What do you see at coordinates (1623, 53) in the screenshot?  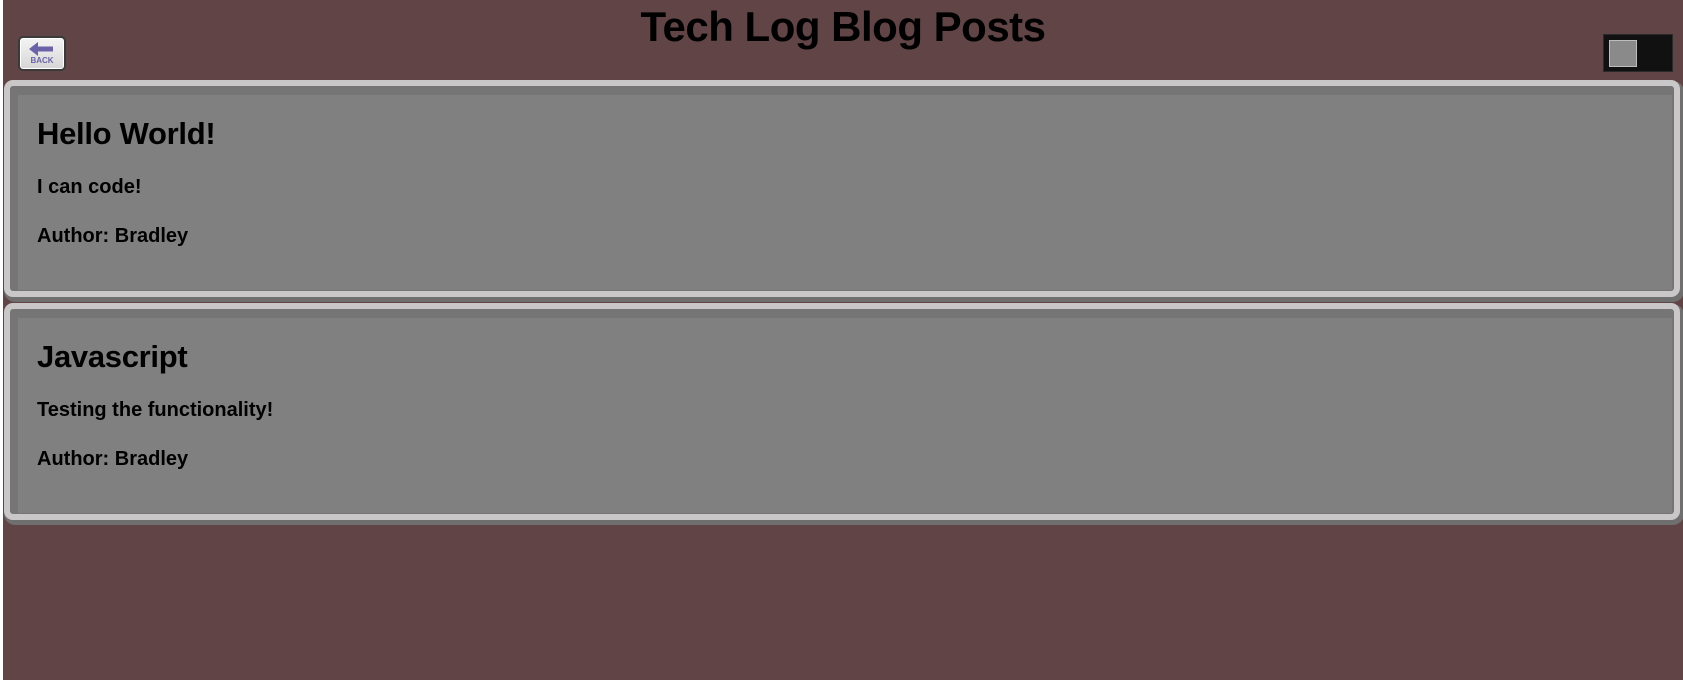 I see `toggle-knob` at bounding box center [1623, 53].